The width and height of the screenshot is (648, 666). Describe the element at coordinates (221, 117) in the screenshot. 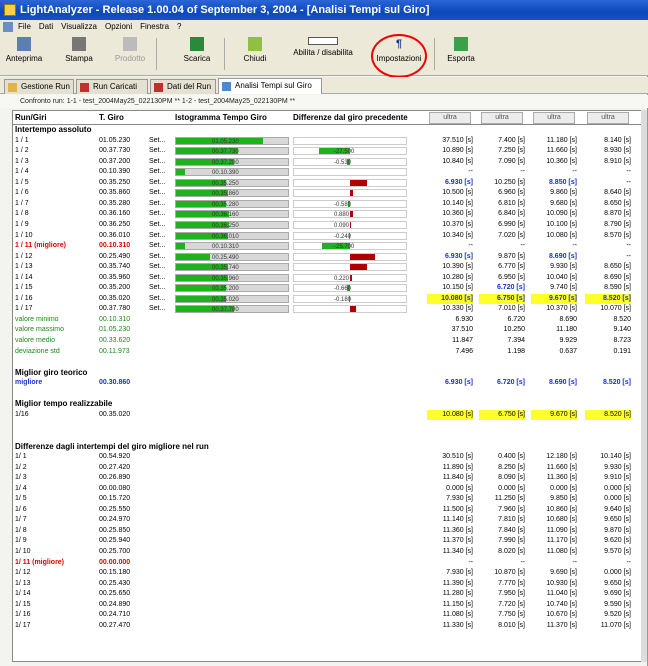

I see `header-istogramma: Istogramma Tempo Giro` at that location.